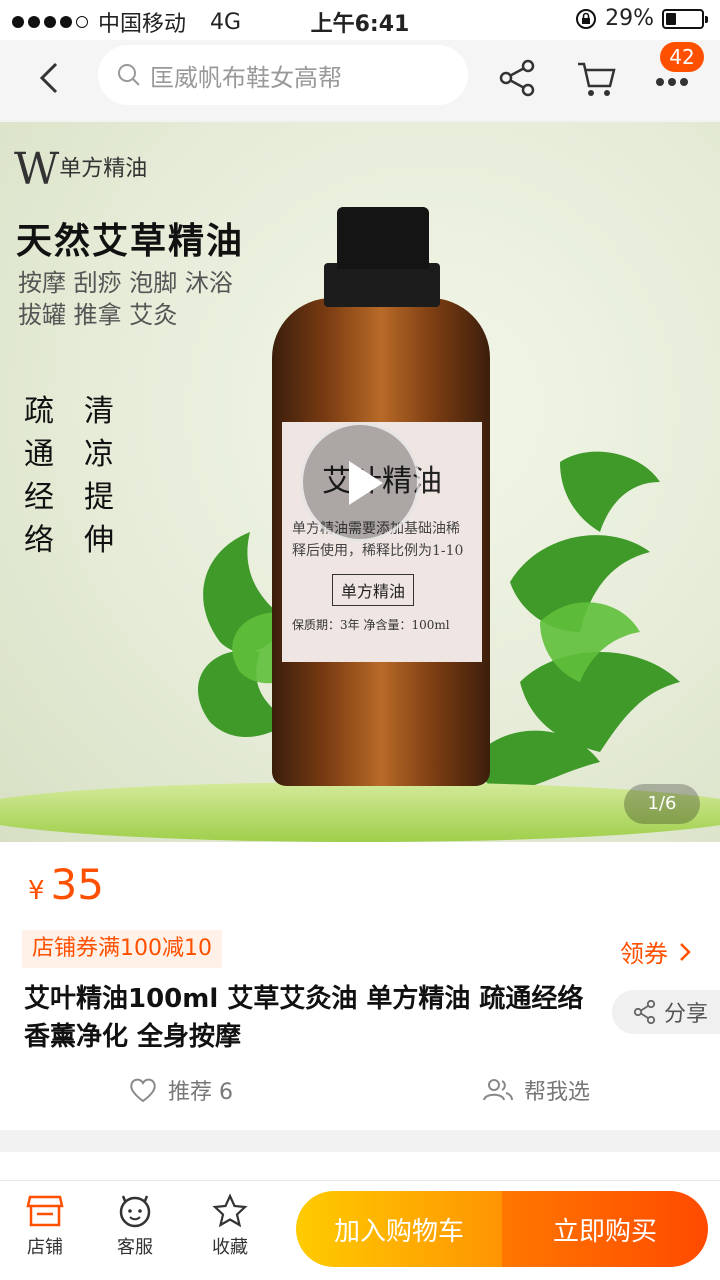  What do you see at coordinates (383, 238) in the screenshot?
I see `bottle-cap` at bounding box center [383, 238].